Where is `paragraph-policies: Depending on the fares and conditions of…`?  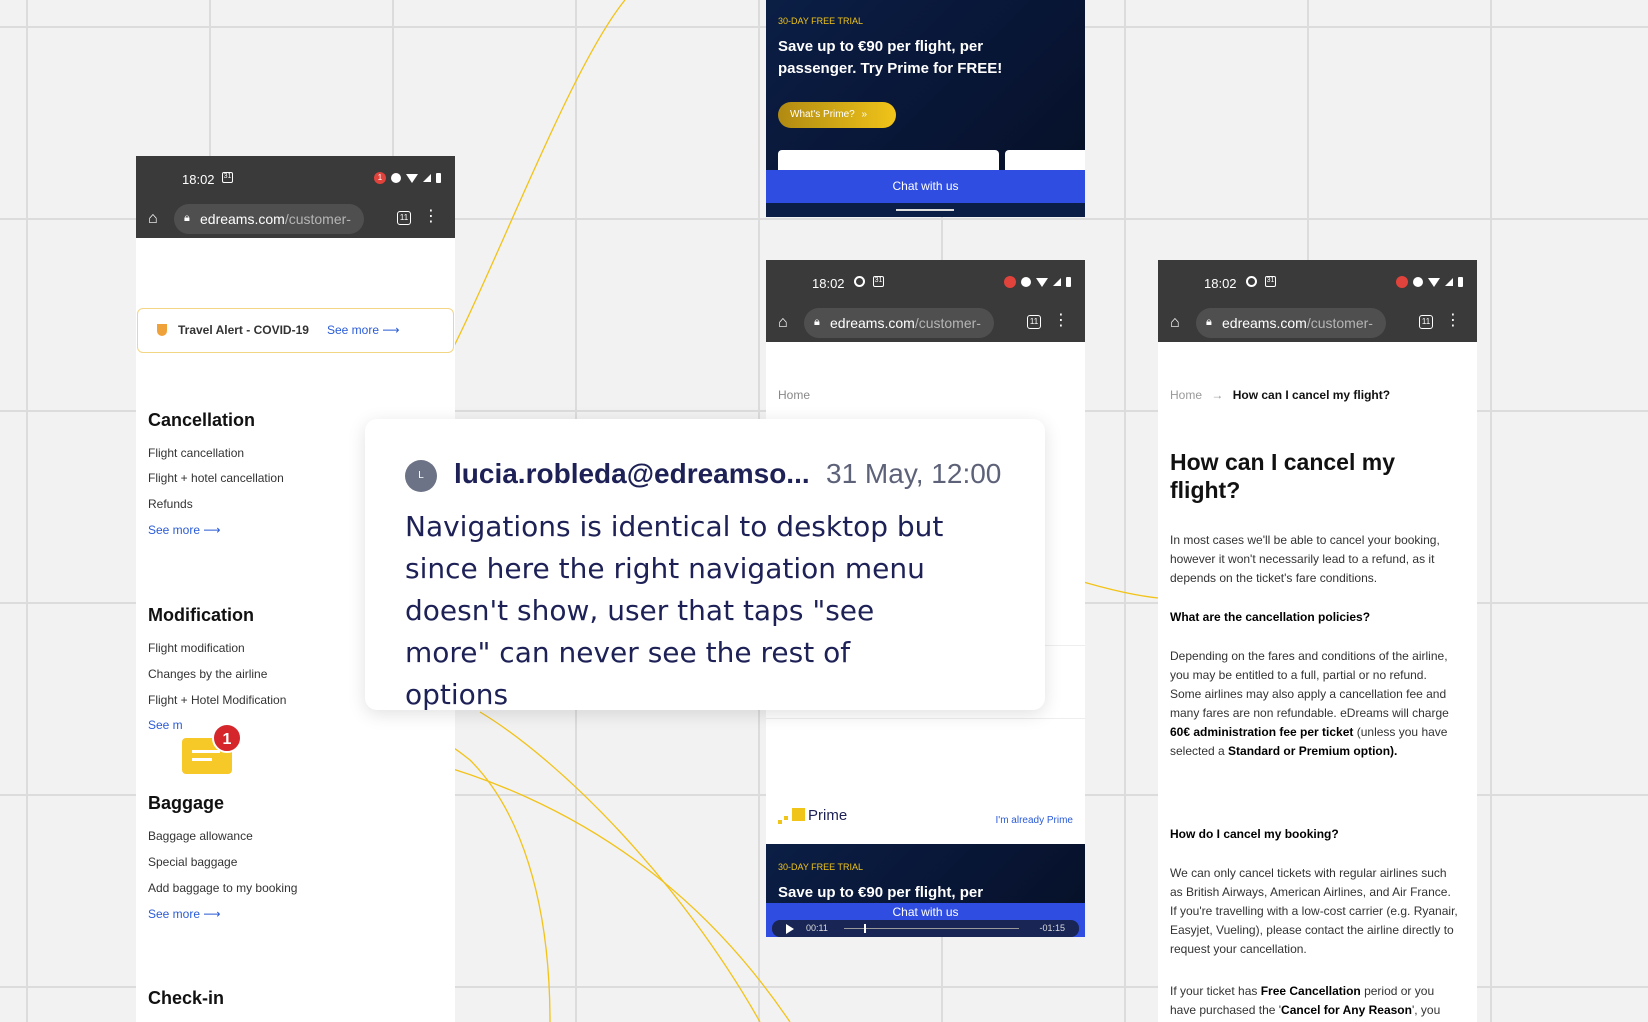
paragraph-policies: Depending on the fares and conditions of… is located at coordinates (1309, 703).